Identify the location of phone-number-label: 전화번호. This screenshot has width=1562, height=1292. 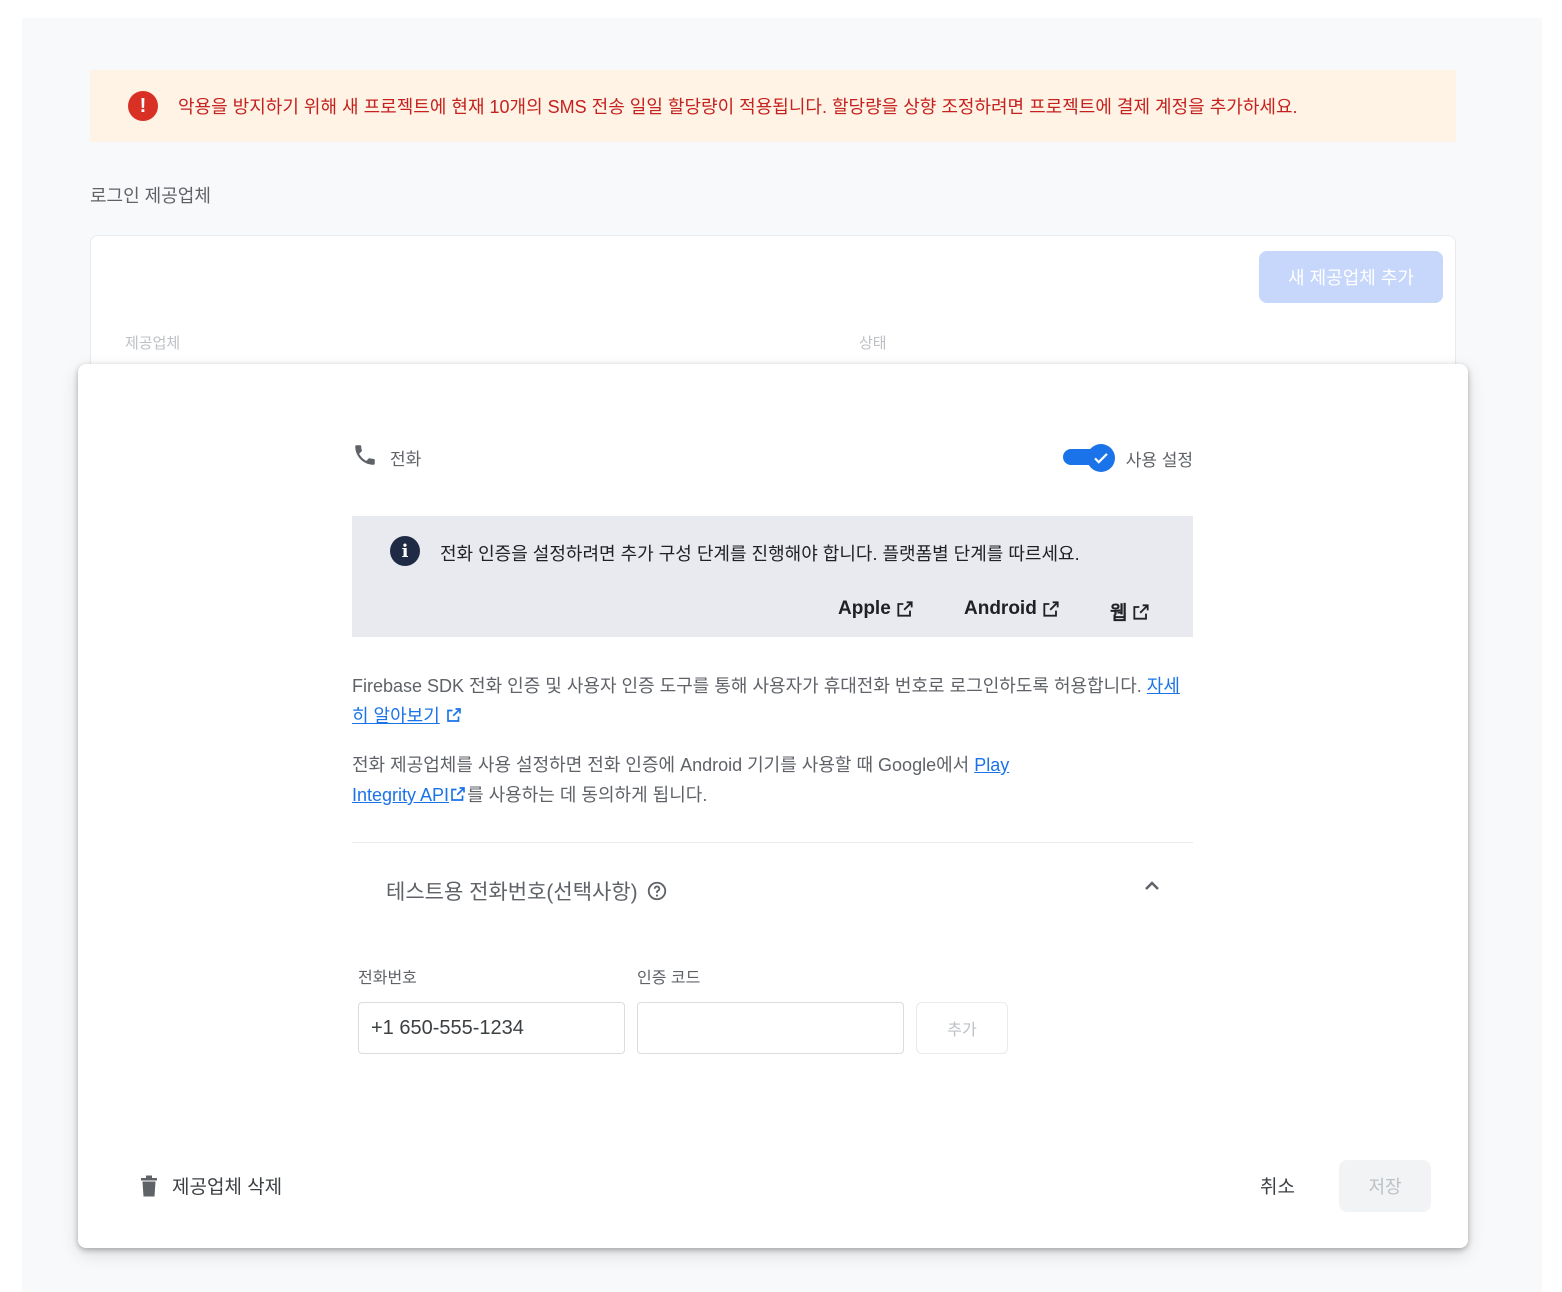
(387, 978).